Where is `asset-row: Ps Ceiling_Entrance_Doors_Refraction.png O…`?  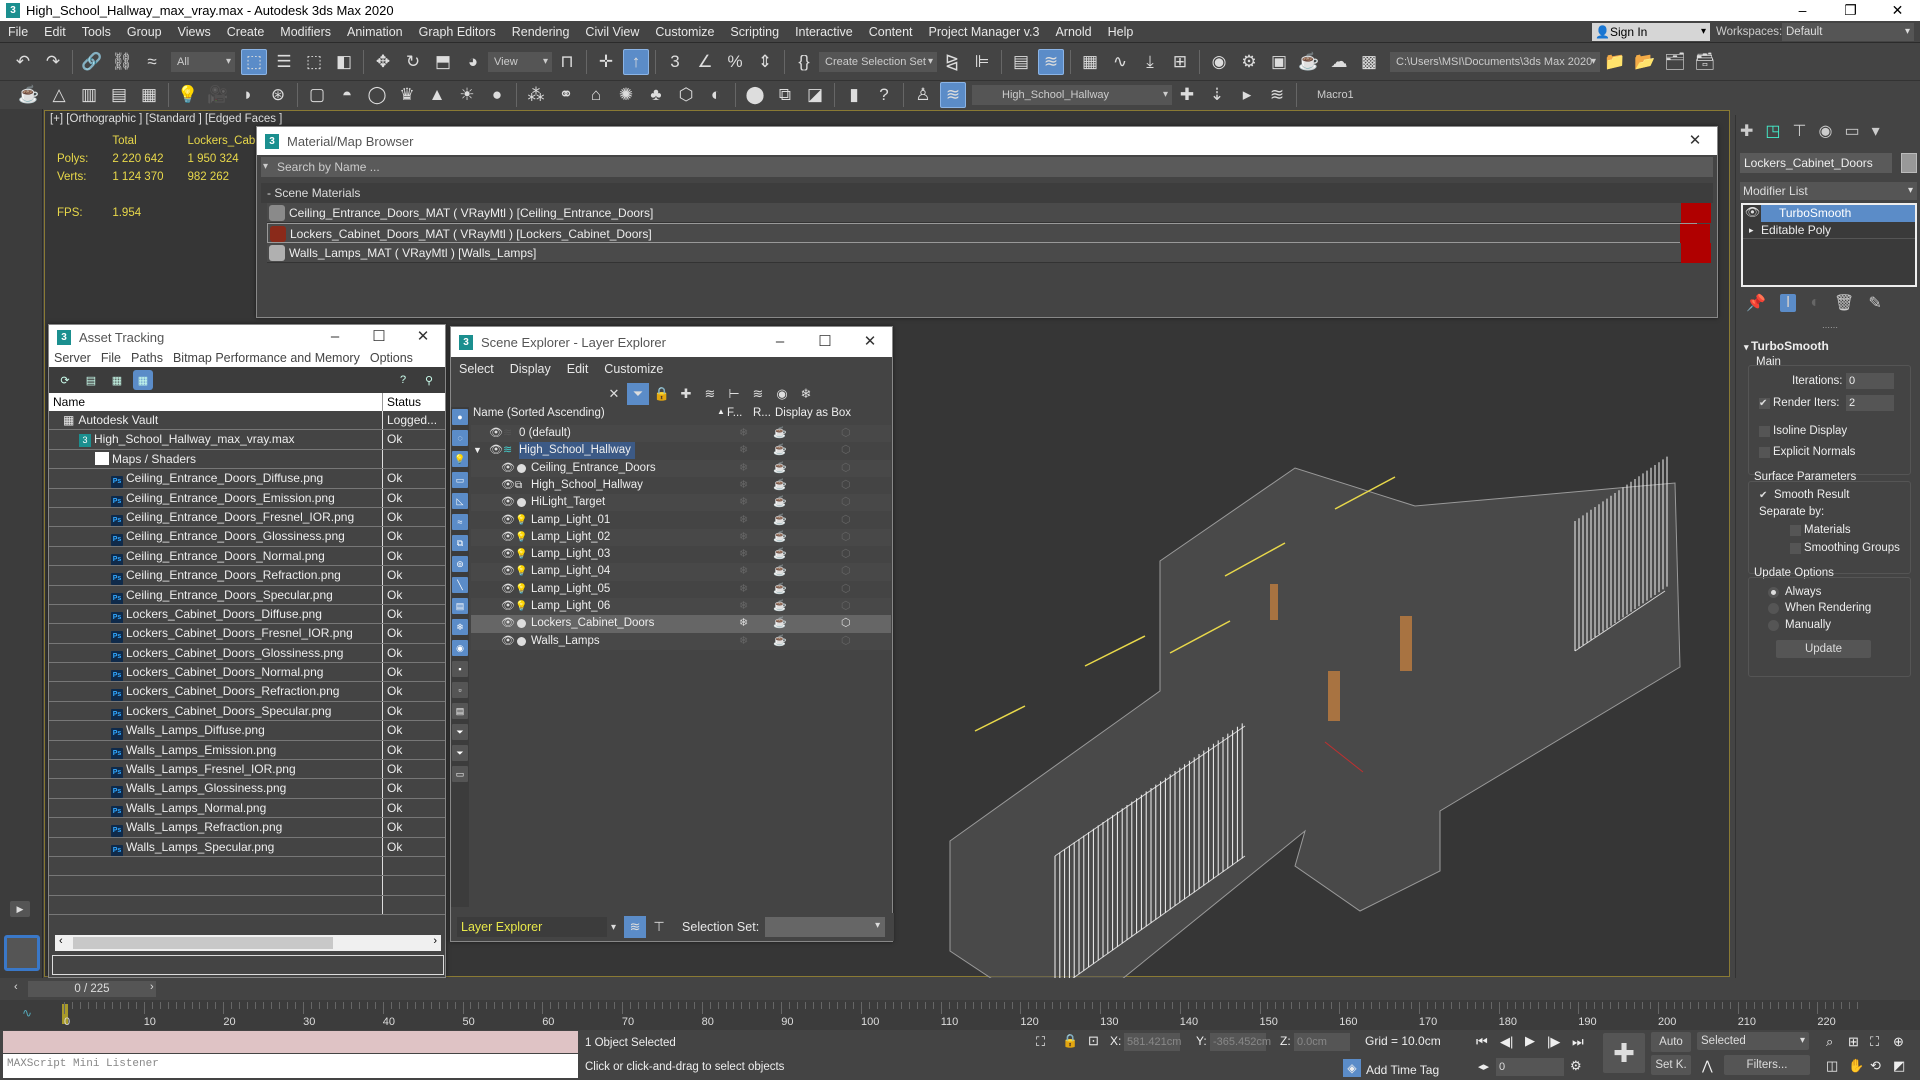 asset-row: Ps Ceiling_Entrance_Doors_Refraction.png O… is located at coordinates (247, 576).